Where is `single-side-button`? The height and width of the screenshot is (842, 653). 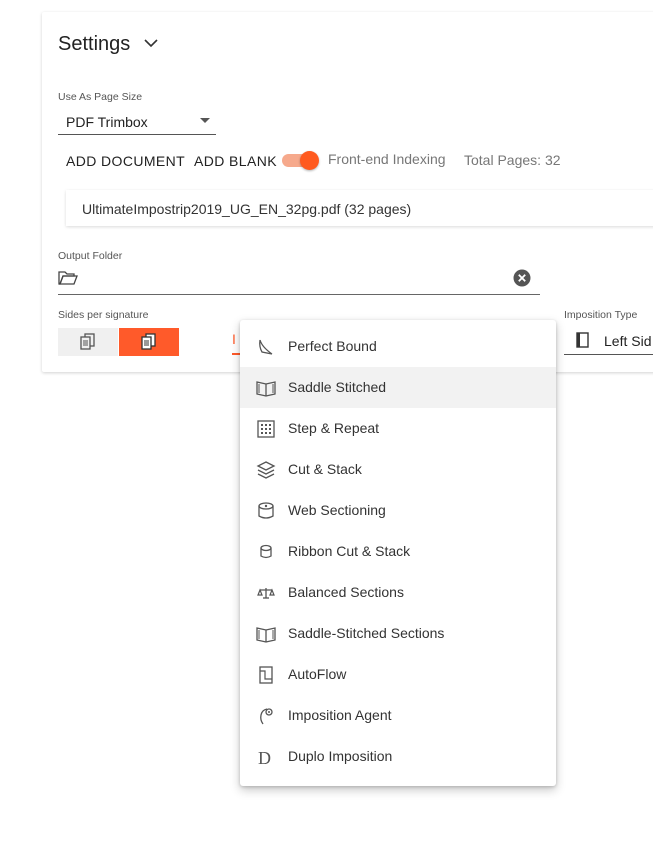
single-side-button is located at coordinates (88, 342).